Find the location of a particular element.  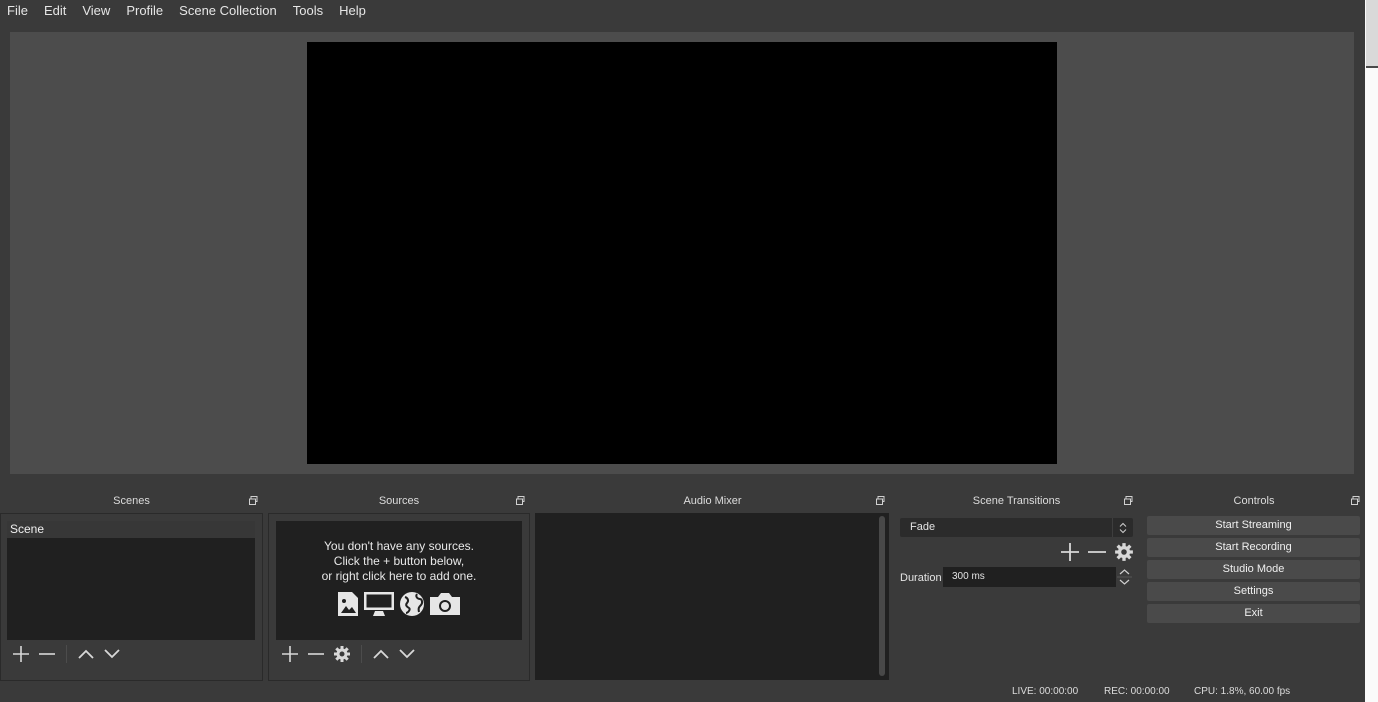

scene-transitions-dock-title: Scene Transitions is located at coordinates (1016, 501).